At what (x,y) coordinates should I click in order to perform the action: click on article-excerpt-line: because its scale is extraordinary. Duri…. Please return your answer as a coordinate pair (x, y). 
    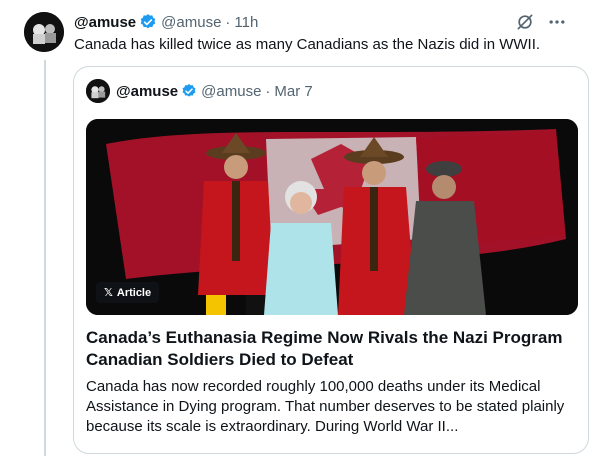
    Looking at the image, I should click on (272, 426).